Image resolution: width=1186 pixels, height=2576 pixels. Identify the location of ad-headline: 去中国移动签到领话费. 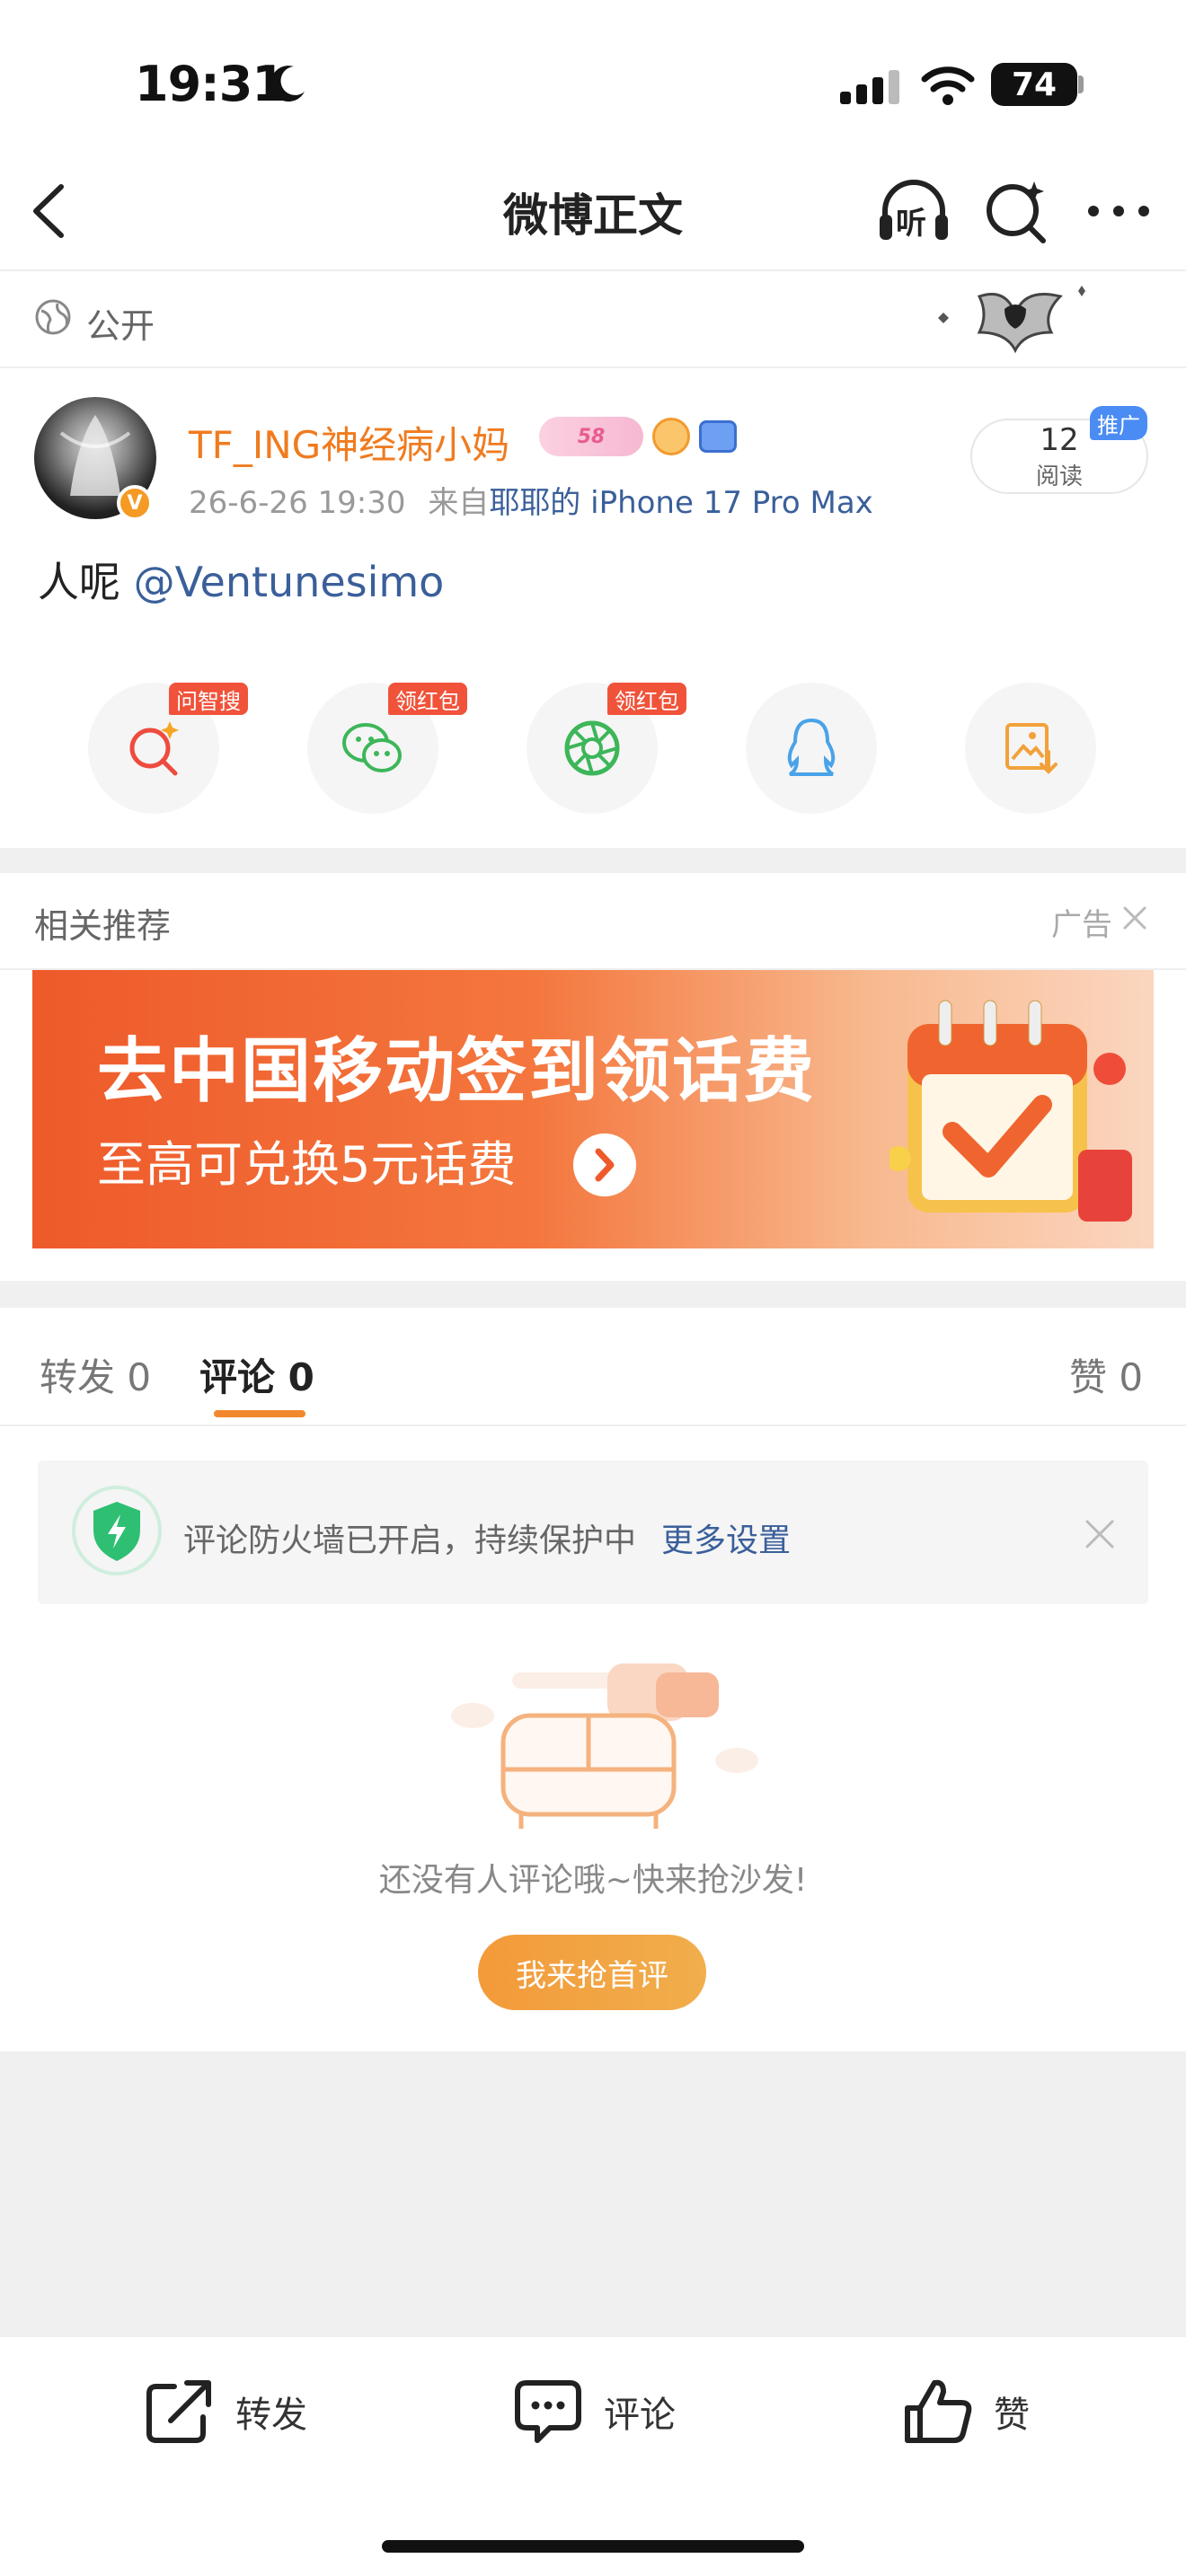
(457, 1071).